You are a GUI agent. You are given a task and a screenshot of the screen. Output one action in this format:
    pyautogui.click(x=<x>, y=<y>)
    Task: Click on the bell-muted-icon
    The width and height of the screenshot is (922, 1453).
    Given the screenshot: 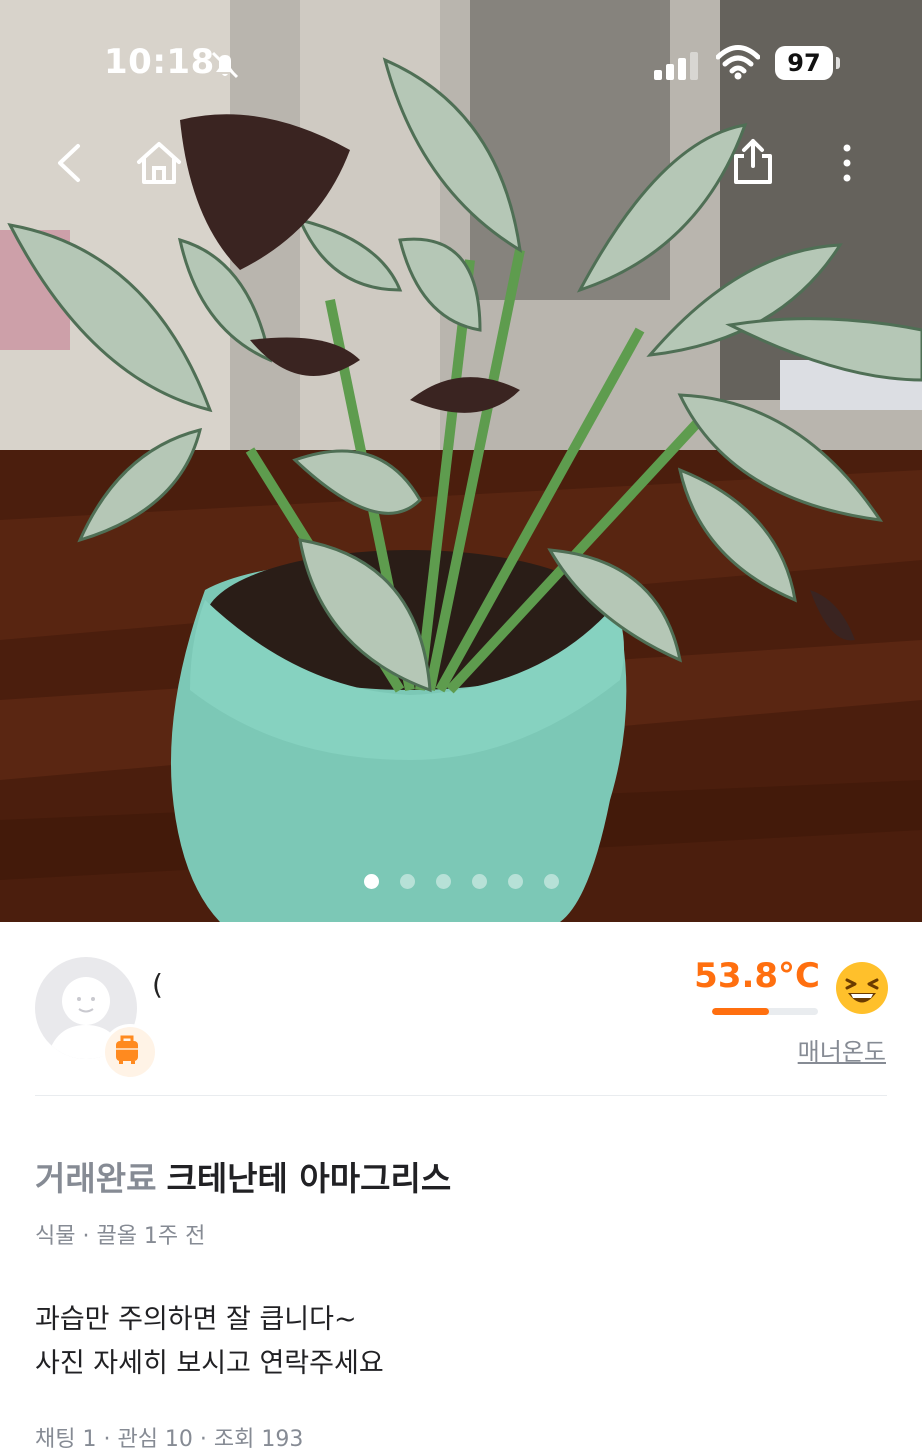 What is the action you would take?
    pyautogui.click(x=225, y=65)
    